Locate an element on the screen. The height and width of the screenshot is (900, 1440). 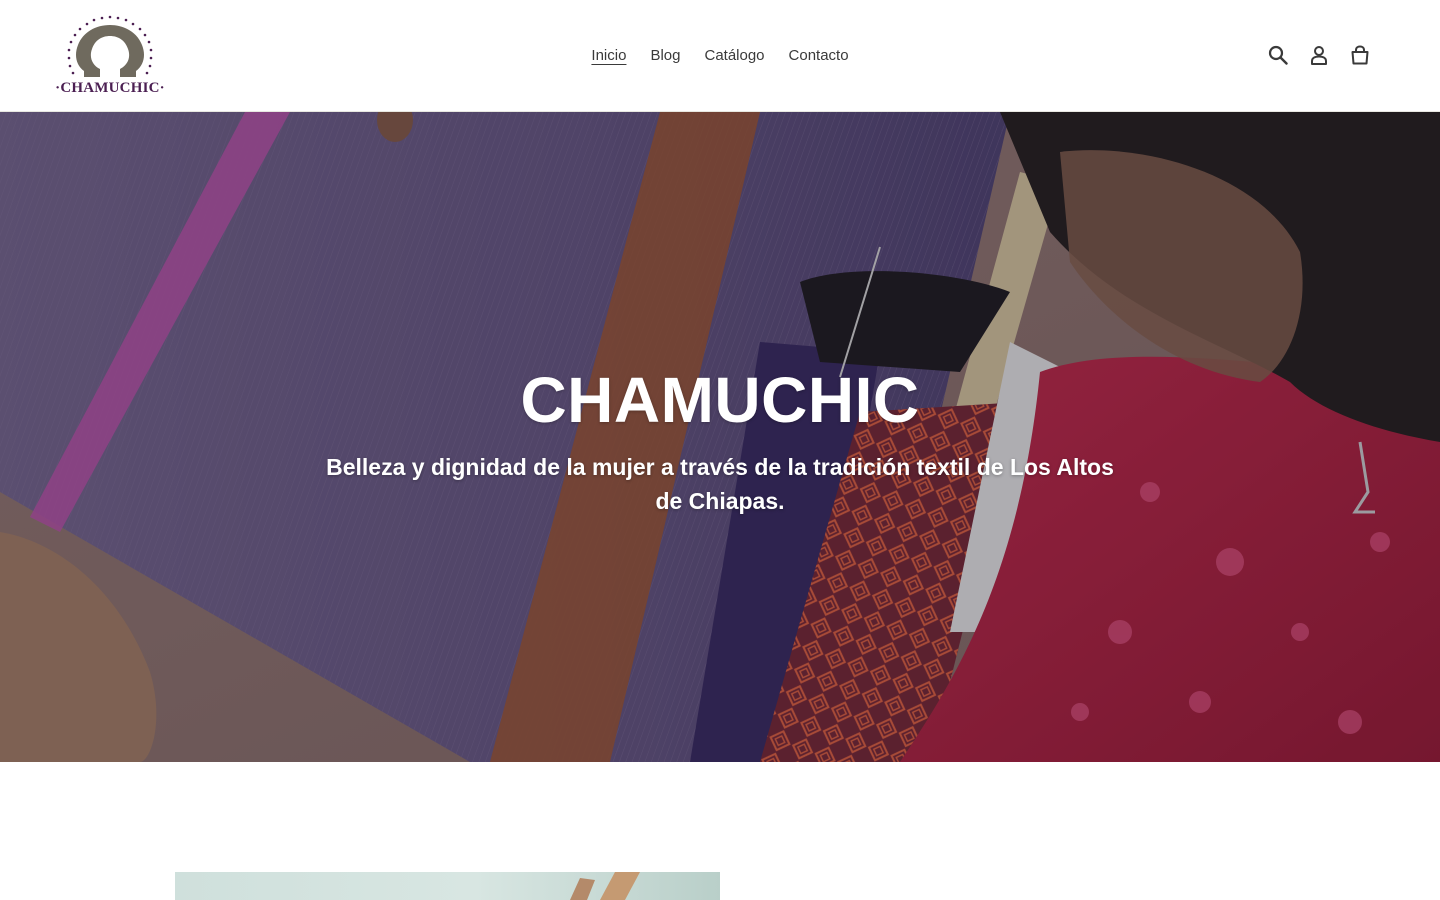
feature-image is located at coordinates (447, 886).